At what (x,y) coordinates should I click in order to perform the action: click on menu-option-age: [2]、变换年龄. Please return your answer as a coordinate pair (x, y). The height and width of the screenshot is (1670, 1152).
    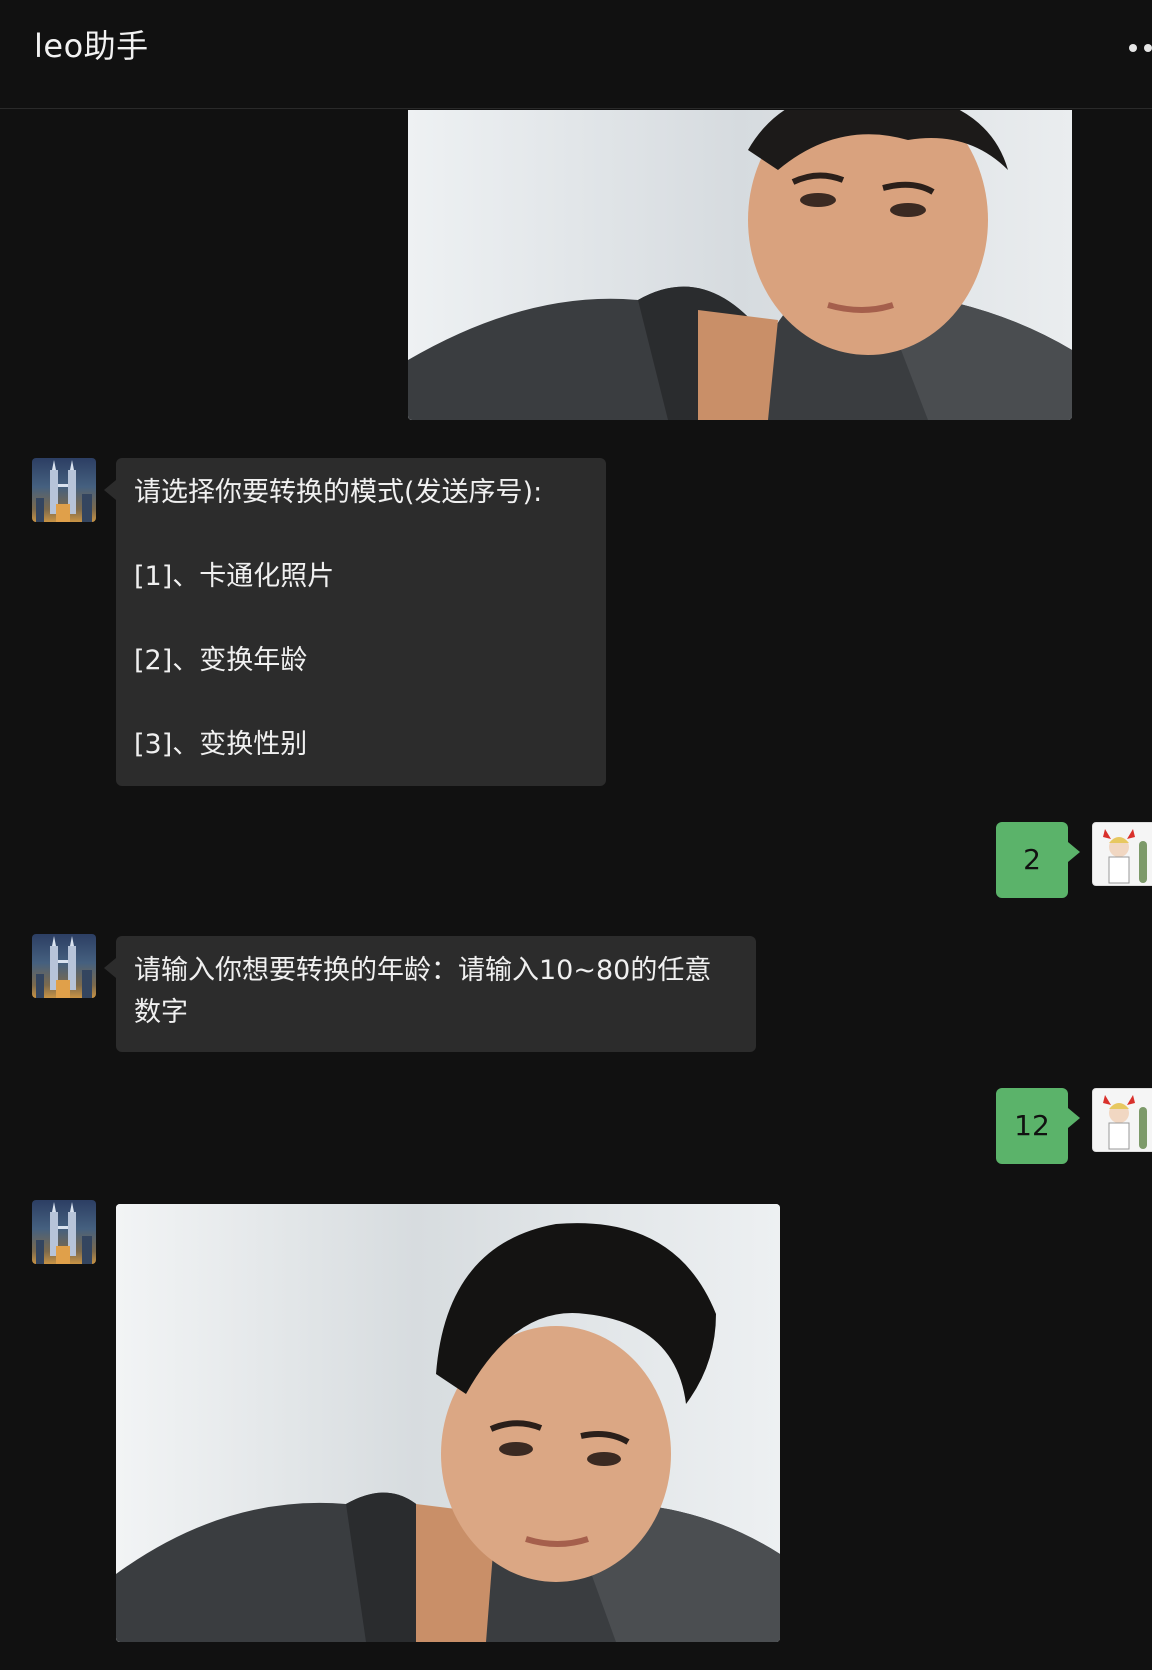
    Looking at the image, I should click on (221, 660).